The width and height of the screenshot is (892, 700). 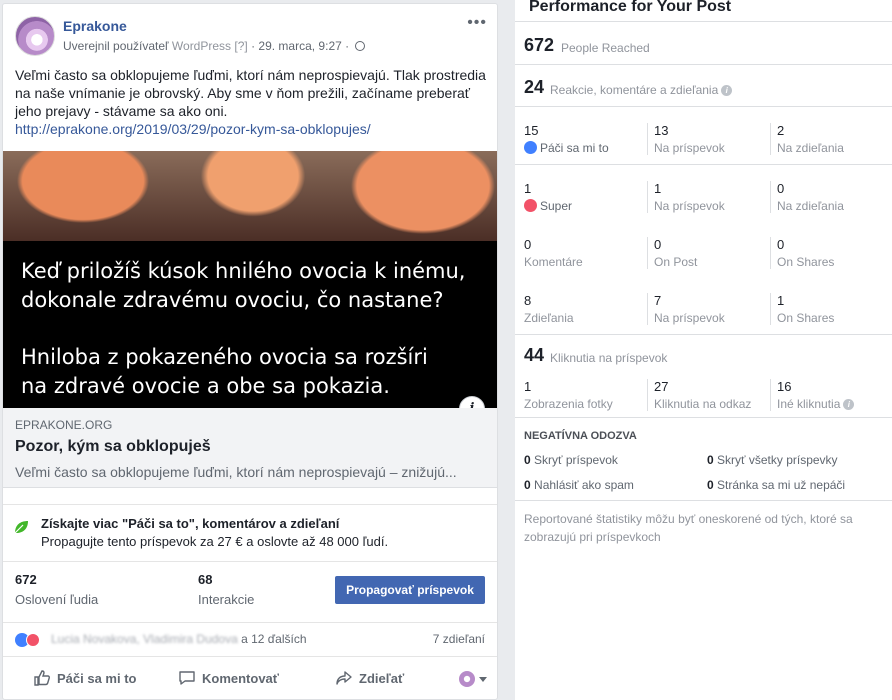 I want to click on clicks-label: Kliknutia na príspevok, so click(x=609, y=358).